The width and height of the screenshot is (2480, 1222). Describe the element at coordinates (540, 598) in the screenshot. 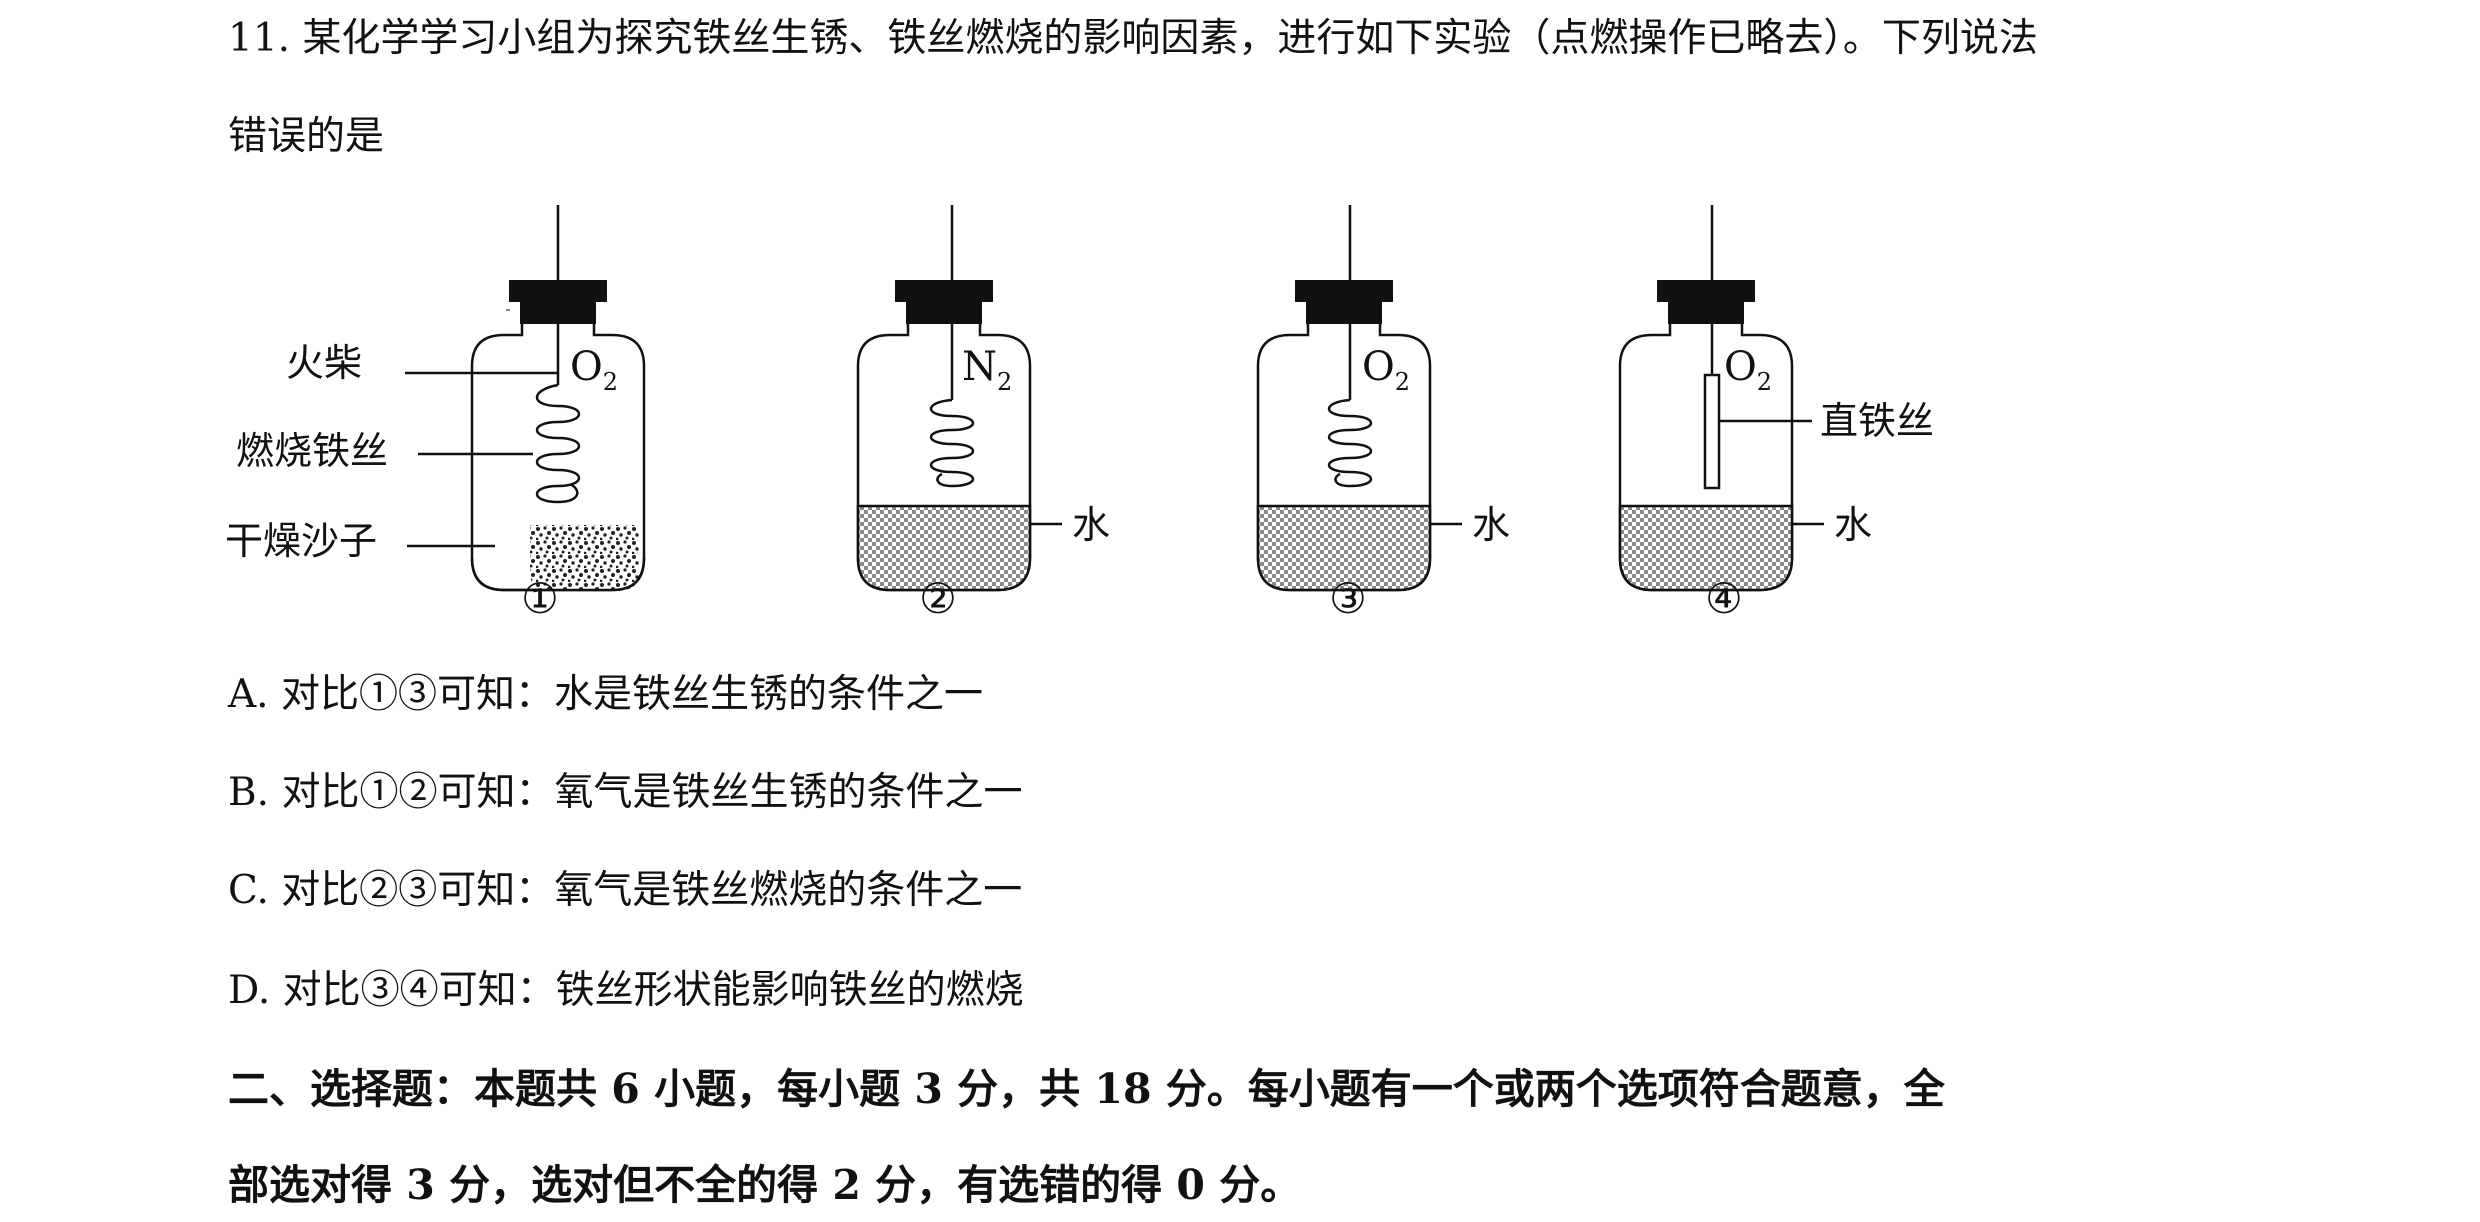

I see `jar-number-1: ①` at that location.